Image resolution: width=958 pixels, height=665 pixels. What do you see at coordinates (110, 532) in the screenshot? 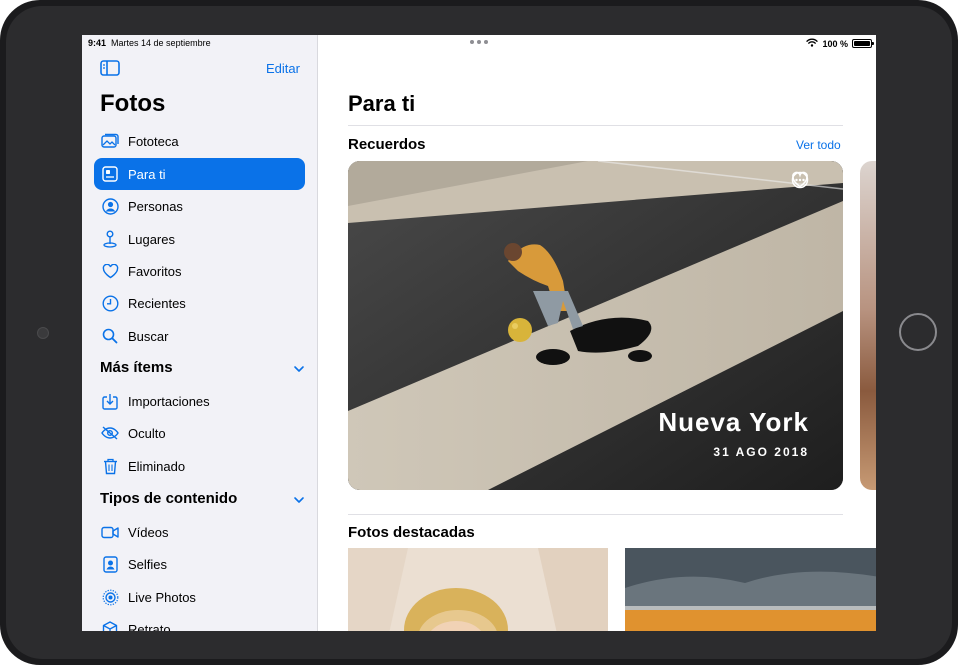
I see `video-icon` at bounding box center [110, 532].